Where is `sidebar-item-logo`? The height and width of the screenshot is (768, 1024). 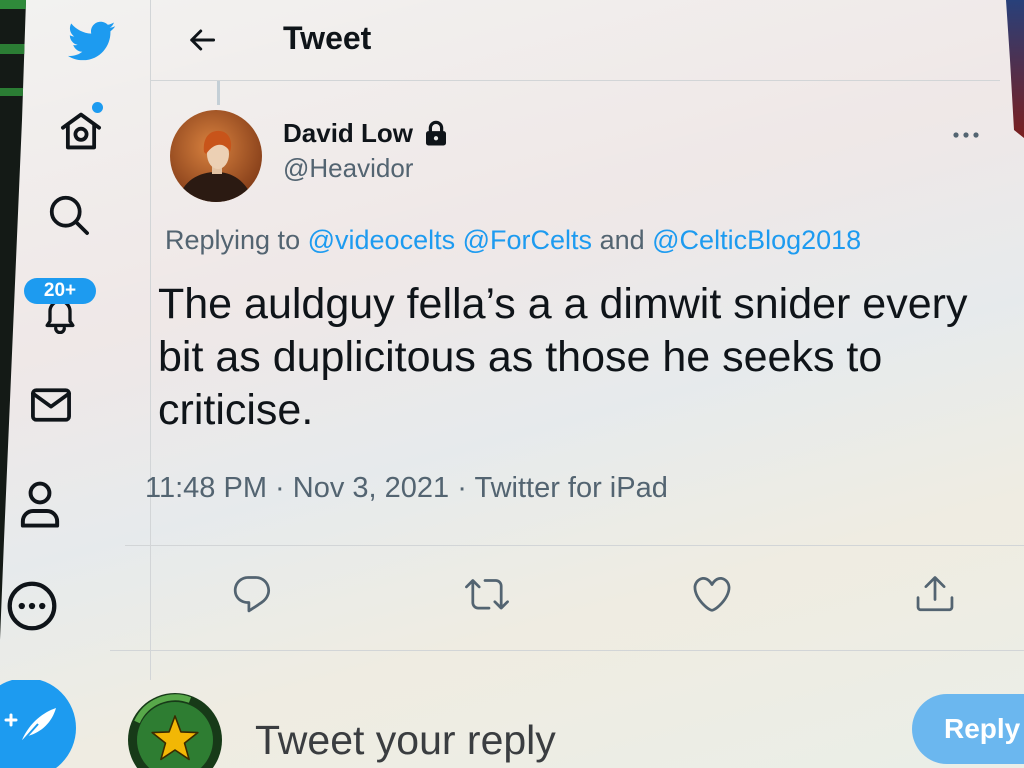 sidebar-item-logo is located at coordinates (91, 41).